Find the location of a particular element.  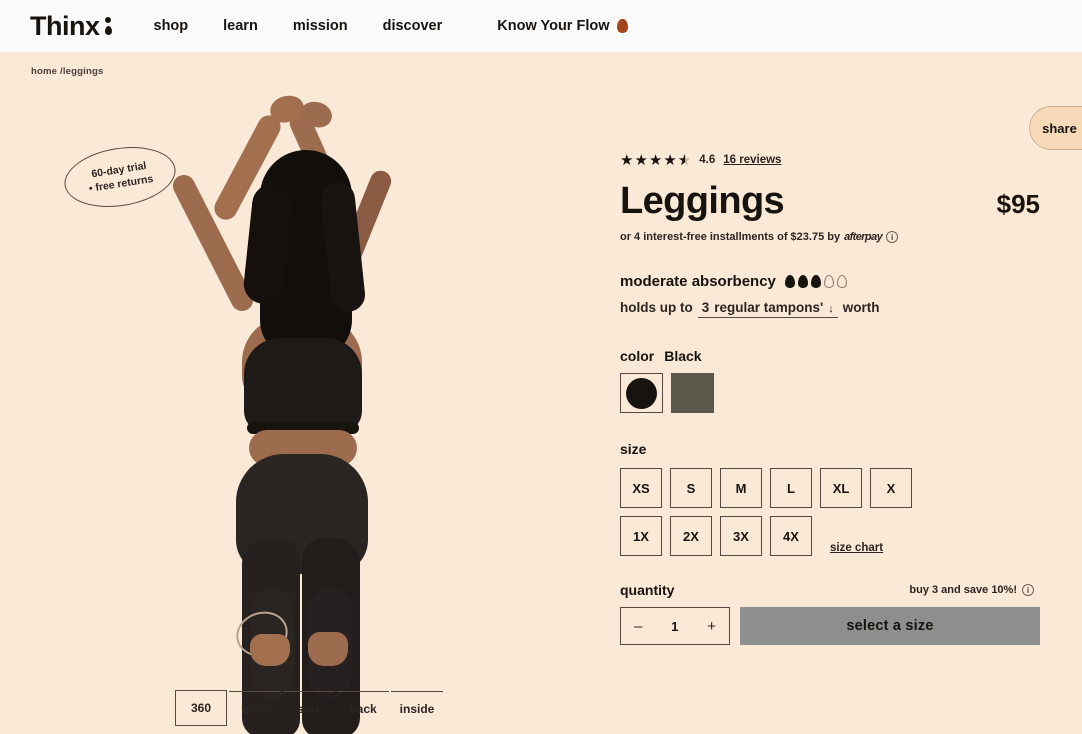

gallery-tab-360-label: 360 is located at coordinates (201, 708).